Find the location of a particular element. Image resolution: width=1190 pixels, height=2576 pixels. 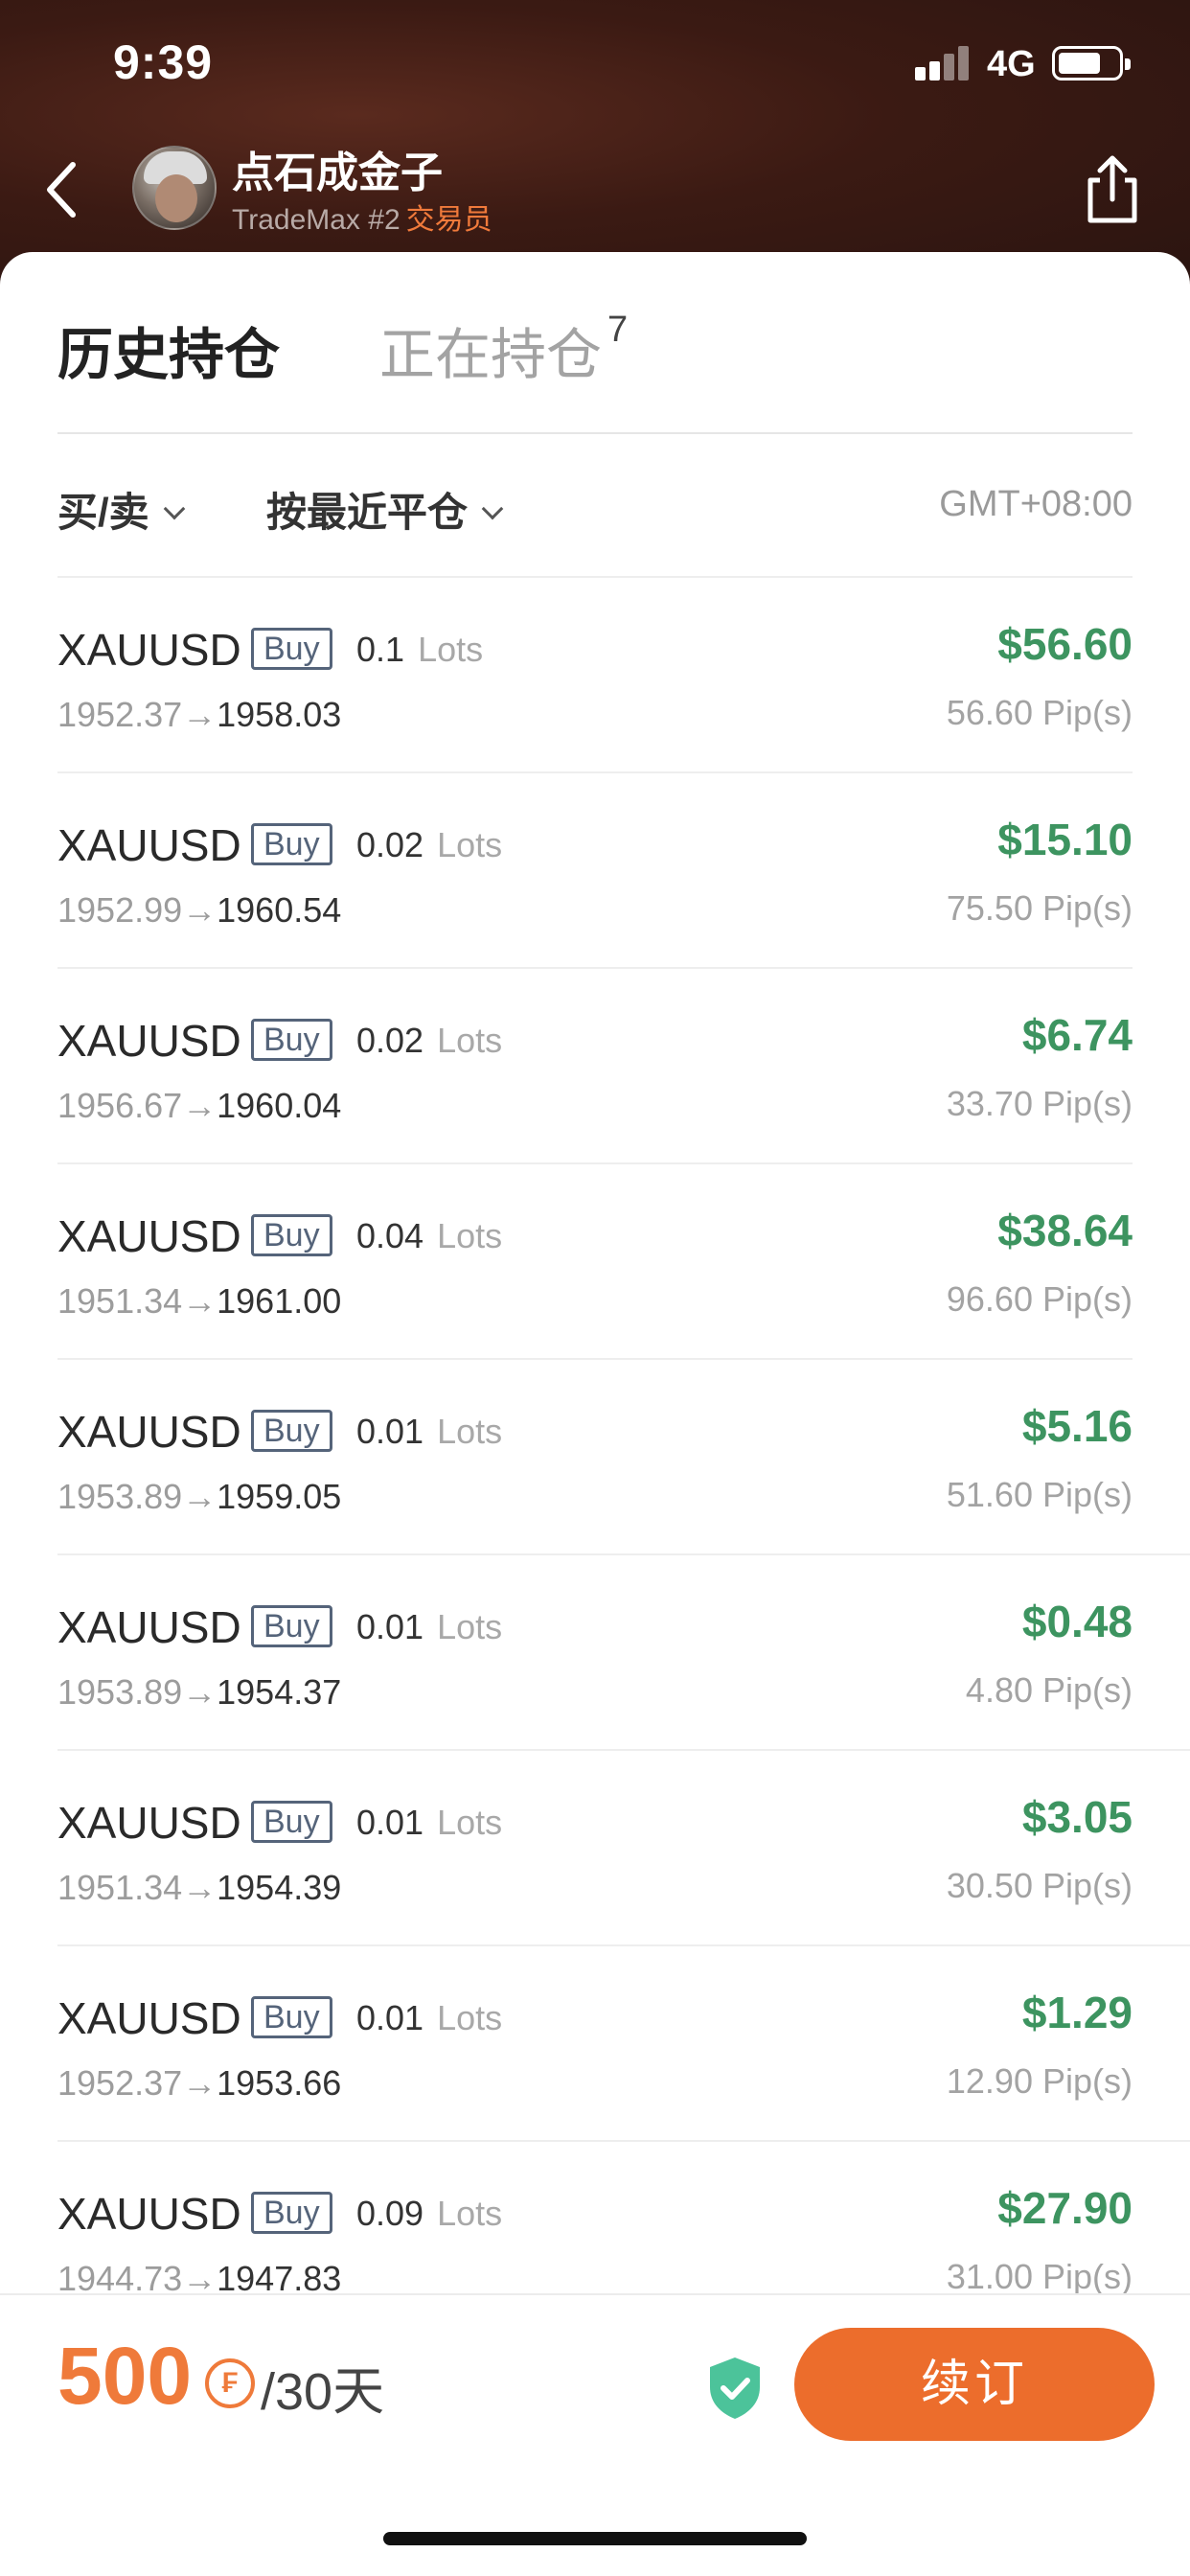

profit-value: $3.05 is located at coordinates (1077, 1817).